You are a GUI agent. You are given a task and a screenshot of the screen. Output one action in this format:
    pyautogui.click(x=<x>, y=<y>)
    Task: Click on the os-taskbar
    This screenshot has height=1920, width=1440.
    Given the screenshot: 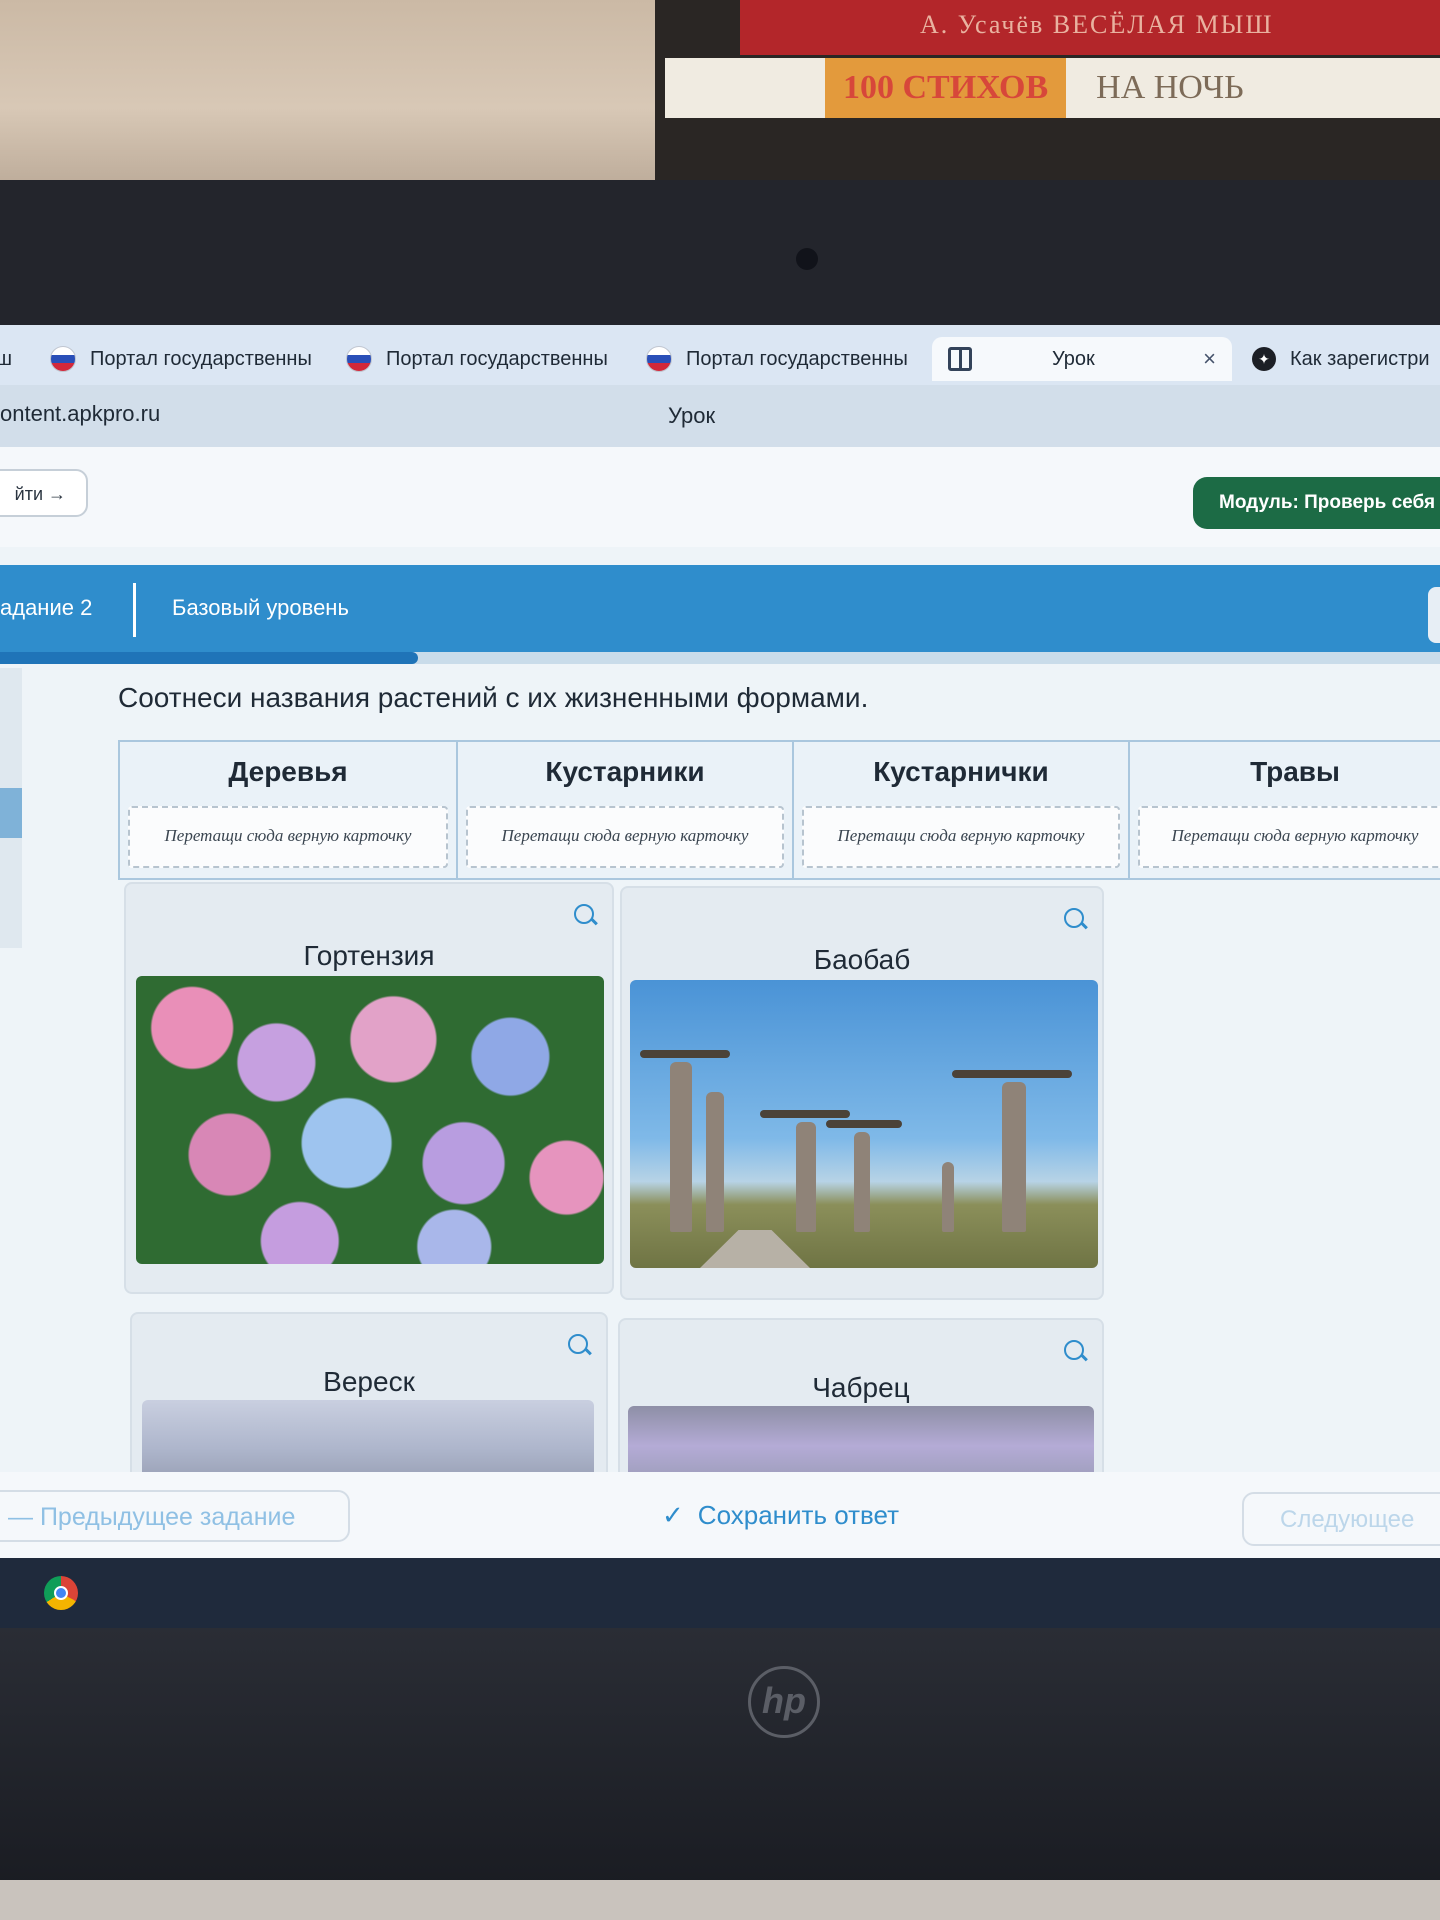 What is the action you would take?
    pyautogui.click(x=720, y=1593)
    